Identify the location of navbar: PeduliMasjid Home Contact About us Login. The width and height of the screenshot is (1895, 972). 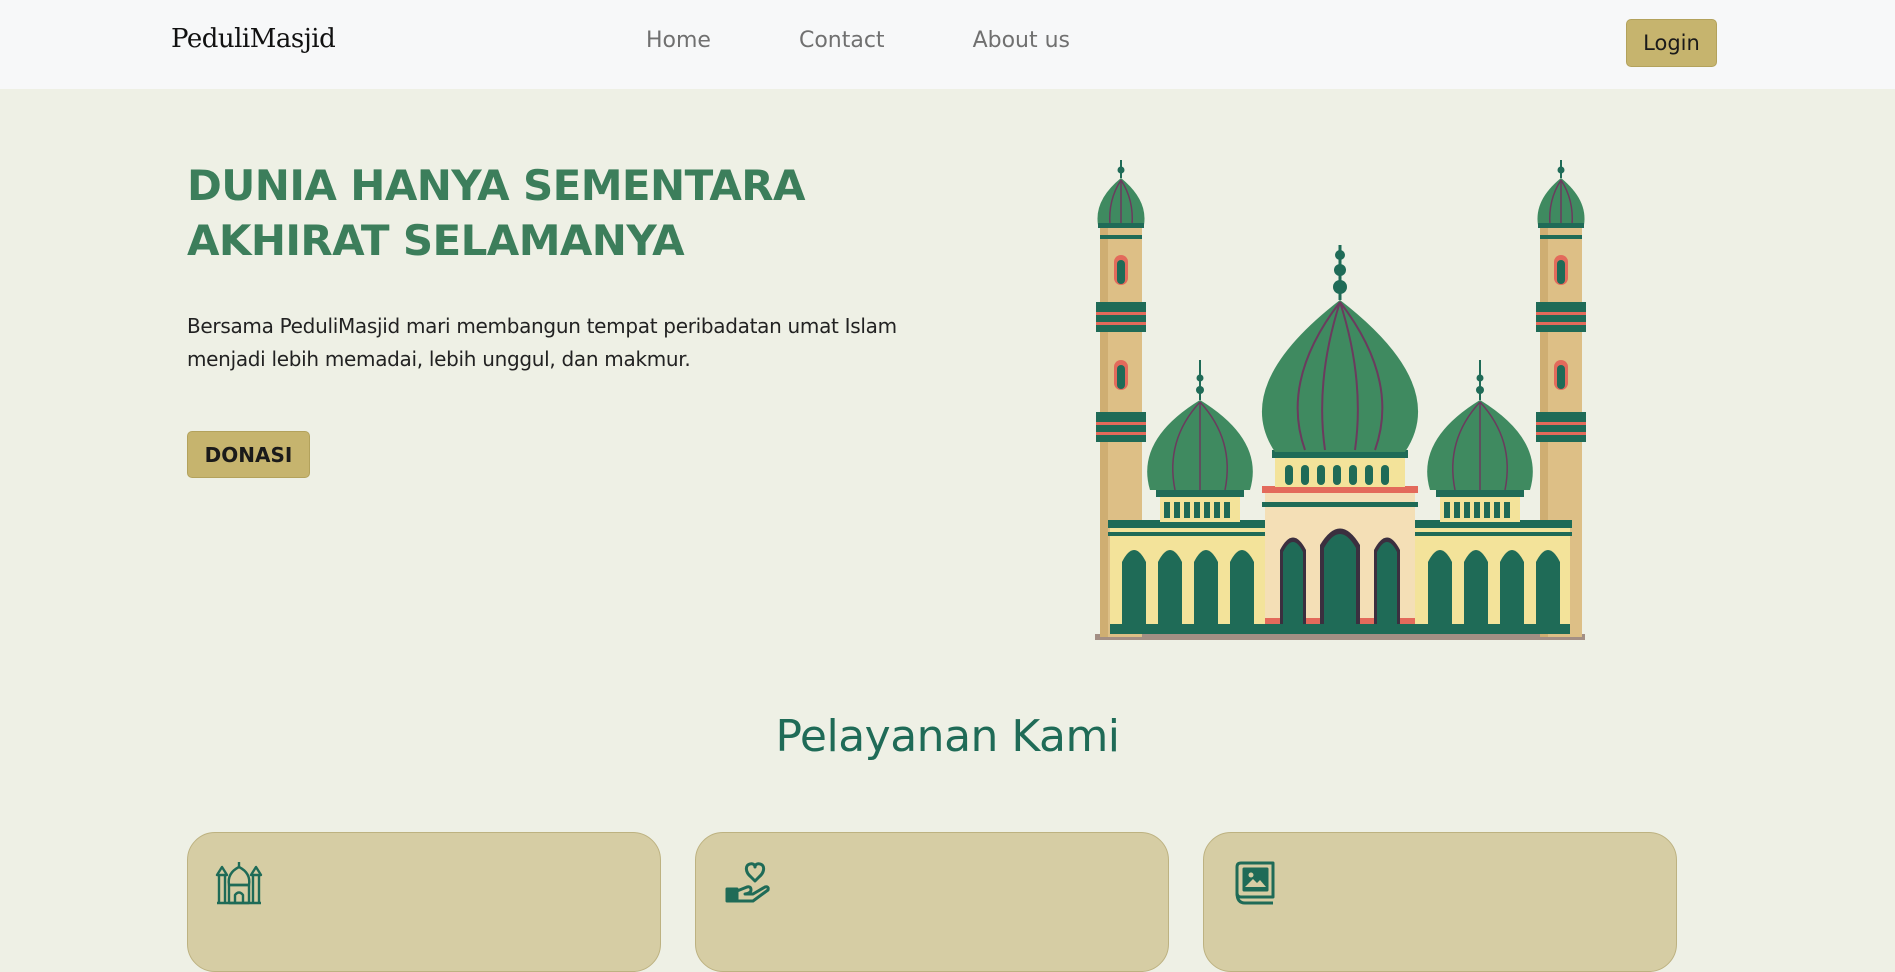
(947, 44).